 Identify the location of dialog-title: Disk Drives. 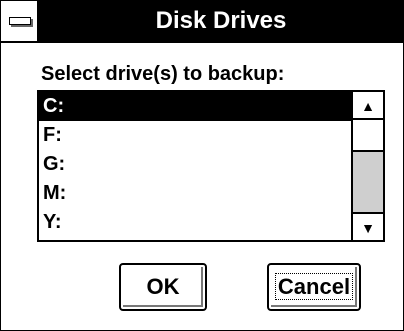
(221, 20).